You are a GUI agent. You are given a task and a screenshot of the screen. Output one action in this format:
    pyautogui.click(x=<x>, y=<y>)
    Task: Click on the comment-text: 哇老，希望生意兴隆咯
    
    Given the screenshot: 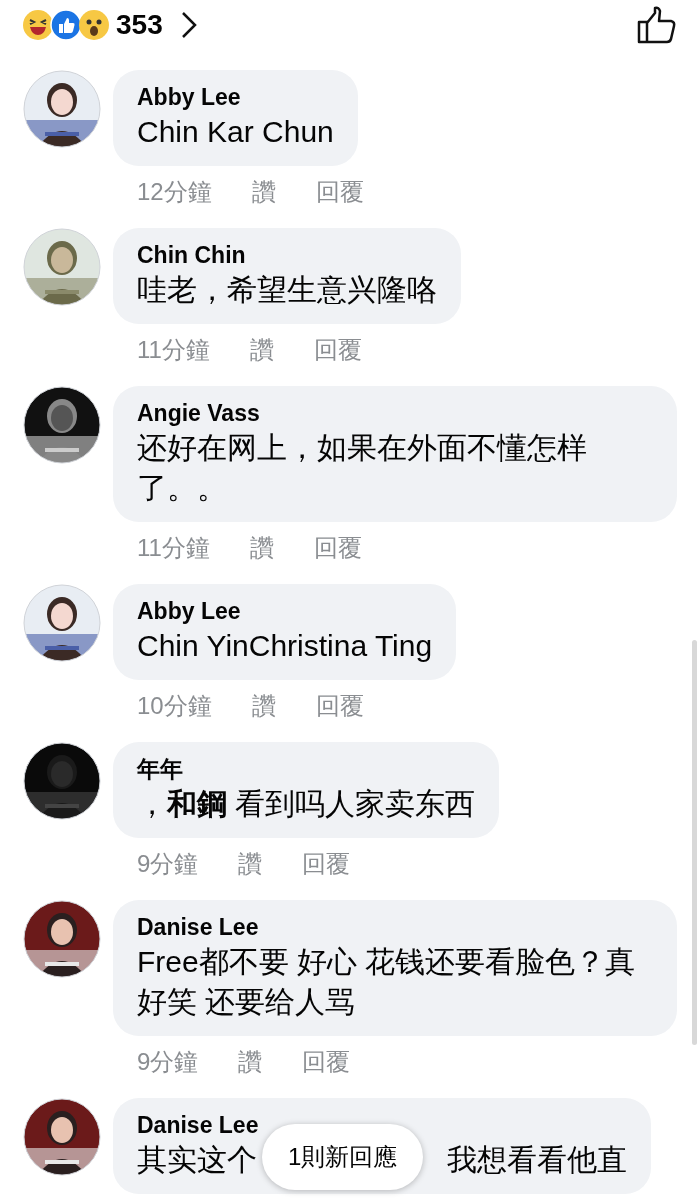 What is the action you would take?
    pyautogui.click(x=287, y=290)
    